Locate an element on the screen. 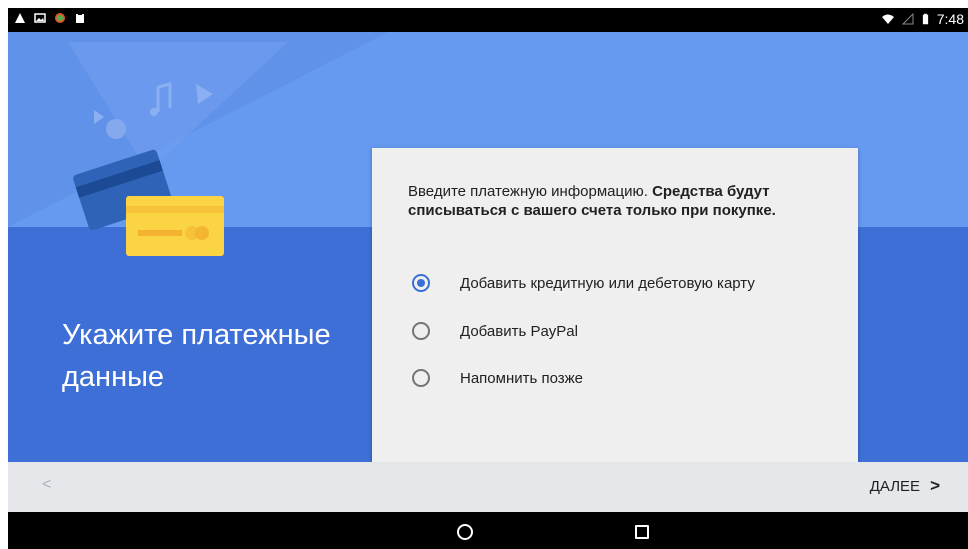  option-credit-card: Добавить кредитную или дебетовую карту is located at coordinates (622, 283).